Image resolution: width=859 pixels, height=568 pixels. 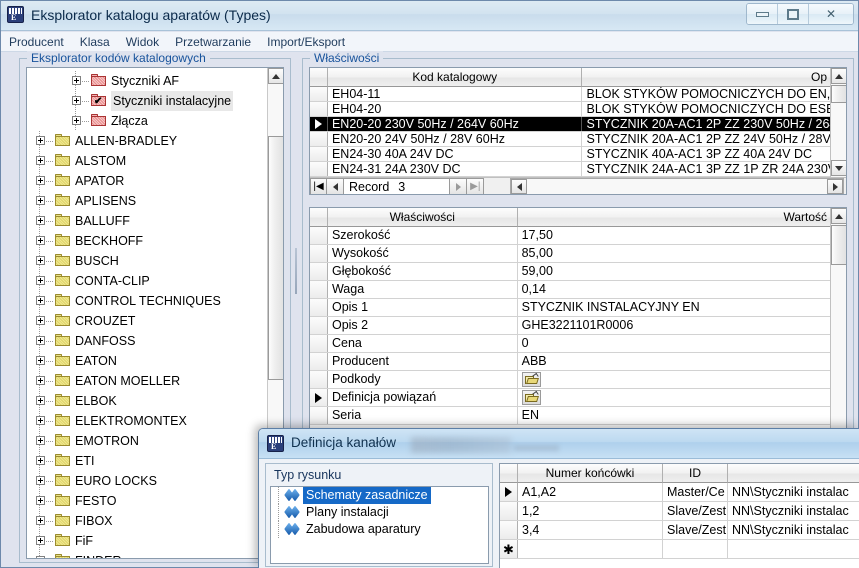 I want to click on tree-scrollbar-thumb, so click(x=275, y=258).